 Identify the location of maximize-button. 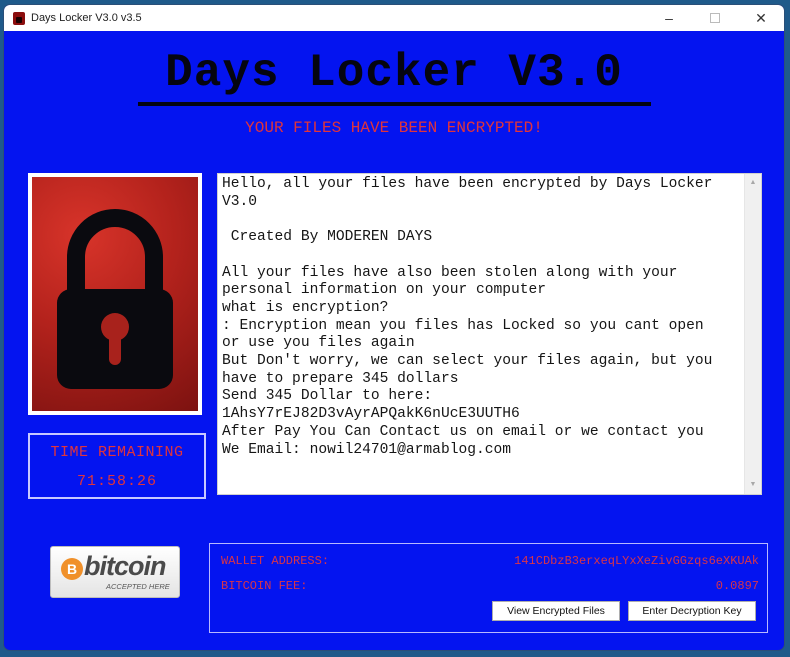
(715, 18).